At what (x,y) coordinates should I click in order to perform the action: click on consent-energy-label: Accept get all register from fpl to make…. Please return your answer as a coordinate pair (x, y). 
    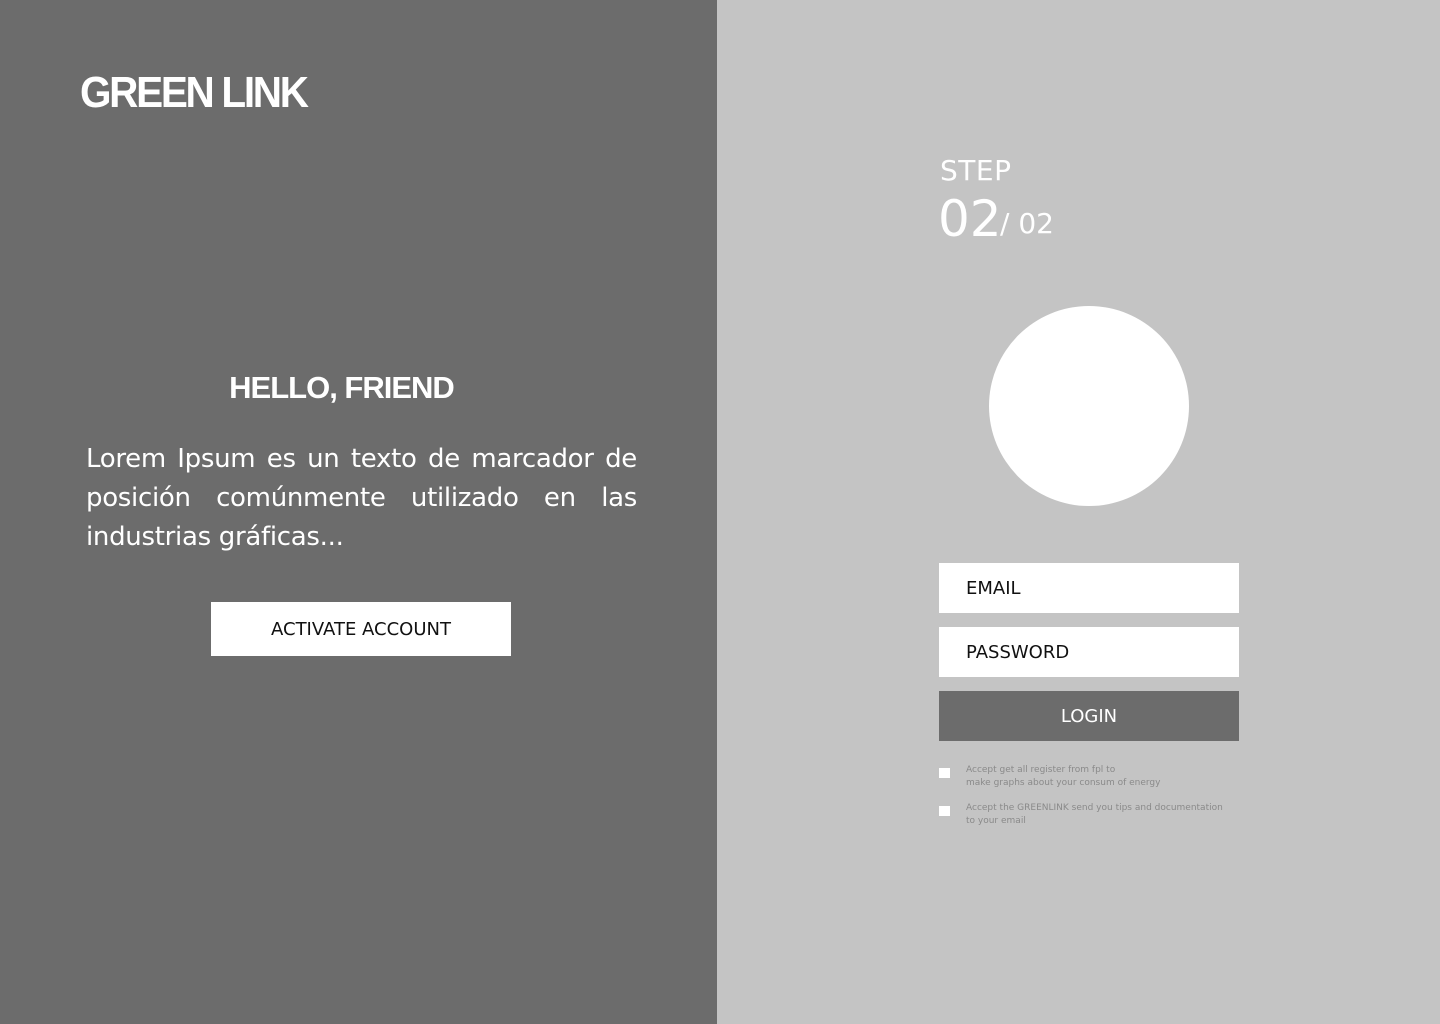
    Looking at the image, I should click on (1101, 777).